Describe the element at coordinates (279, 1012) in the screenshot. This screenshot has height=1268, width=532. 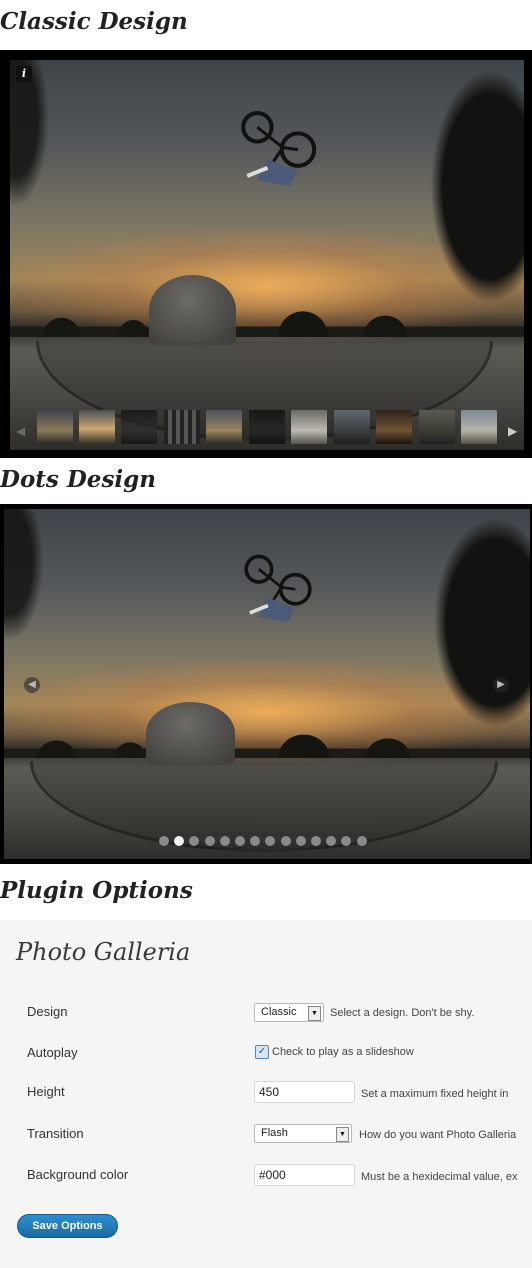
I see `design-select-value: Classic` at that location.